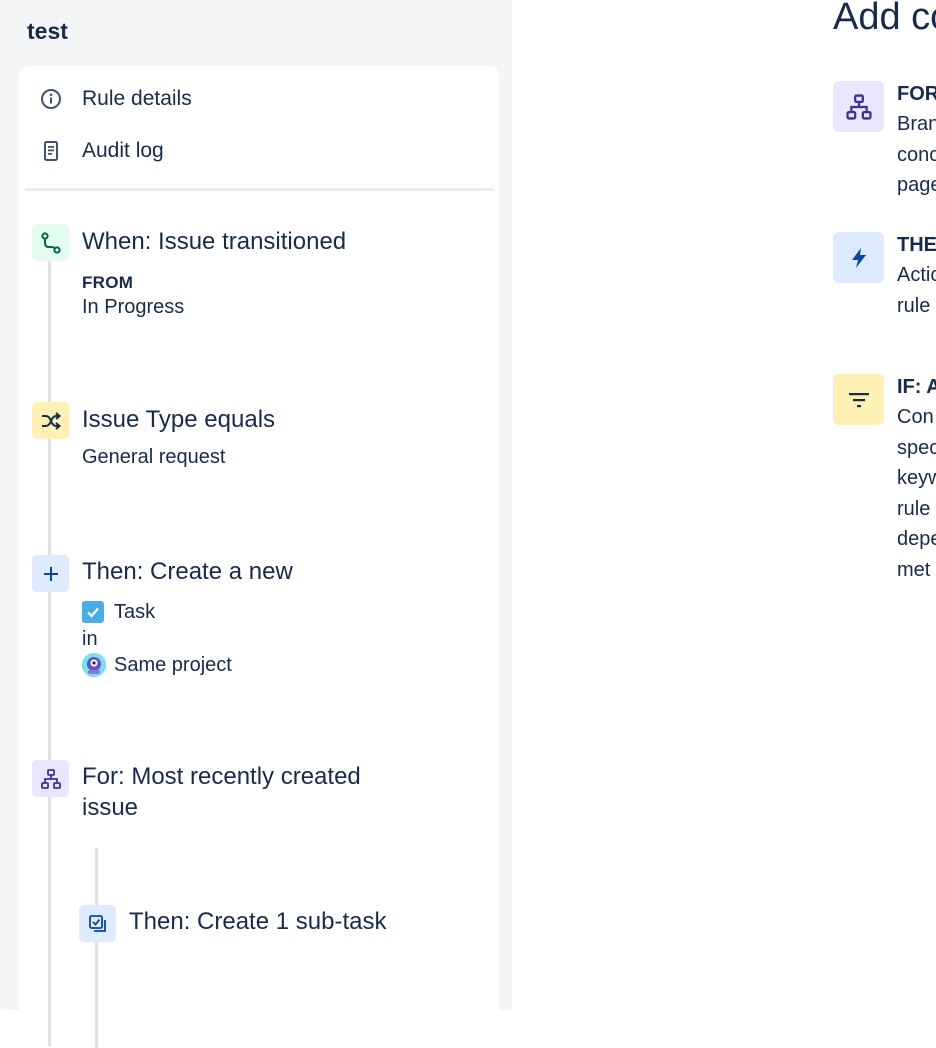  Describe the element at coordinates (179, 419) in the screenshot. I see `condition-title: Issue Type equals` at that location.